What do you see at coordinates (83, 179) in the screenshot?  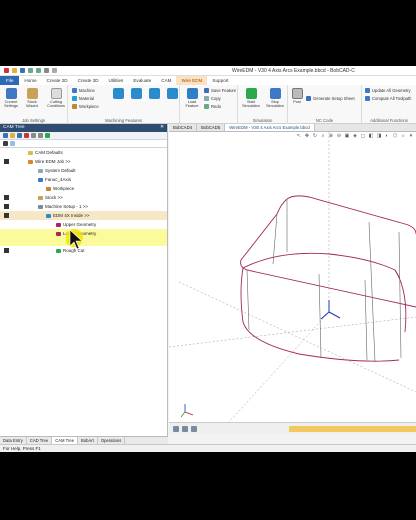 I see `tree-item-machine: Fanuc_4Axis` at bounding box center [83, 179].